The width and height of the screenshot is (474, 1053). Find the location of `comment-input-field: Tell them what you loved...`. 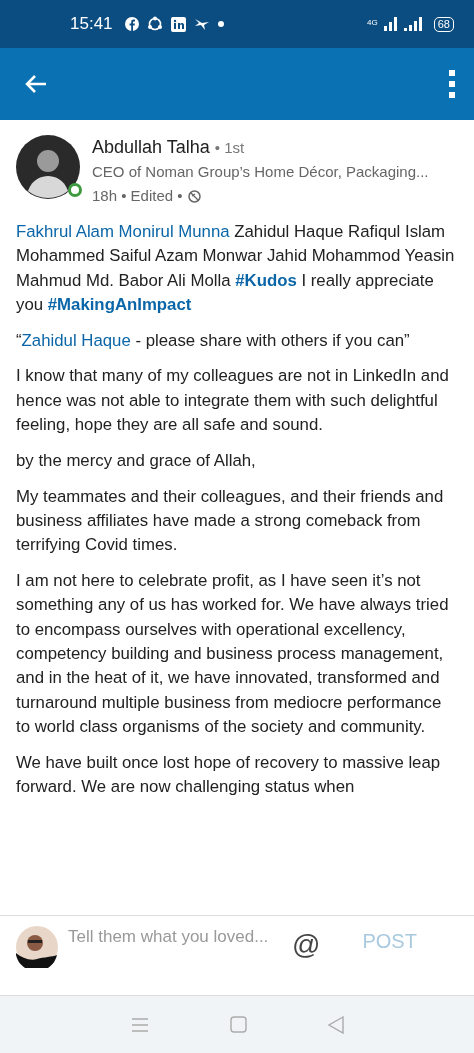

comment-input-field: Tell them what you loved... is located at coordinates (173, 954).